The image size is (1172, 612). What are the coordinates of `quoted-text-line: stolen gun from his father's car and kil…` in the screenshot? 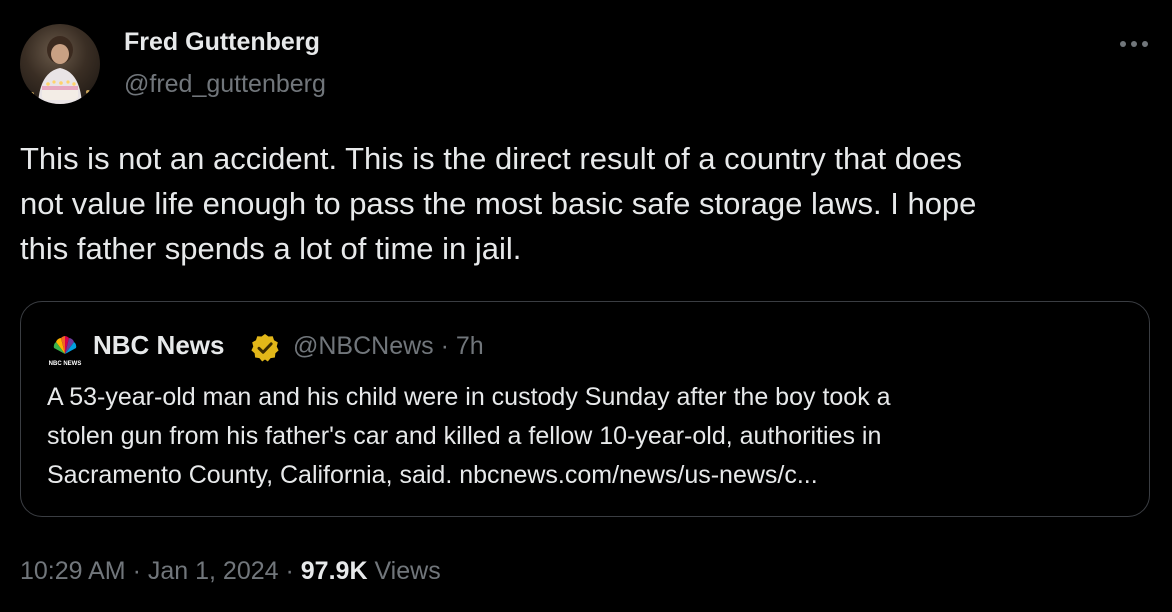 It's located at (464, 436).